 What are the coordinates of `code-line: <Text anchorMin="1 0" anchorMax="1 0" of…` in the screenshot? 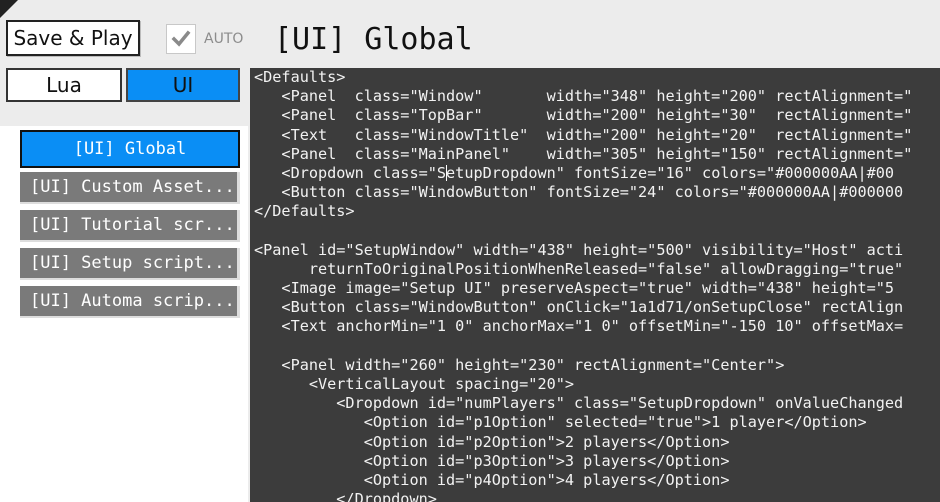 It's located at (579, 326).